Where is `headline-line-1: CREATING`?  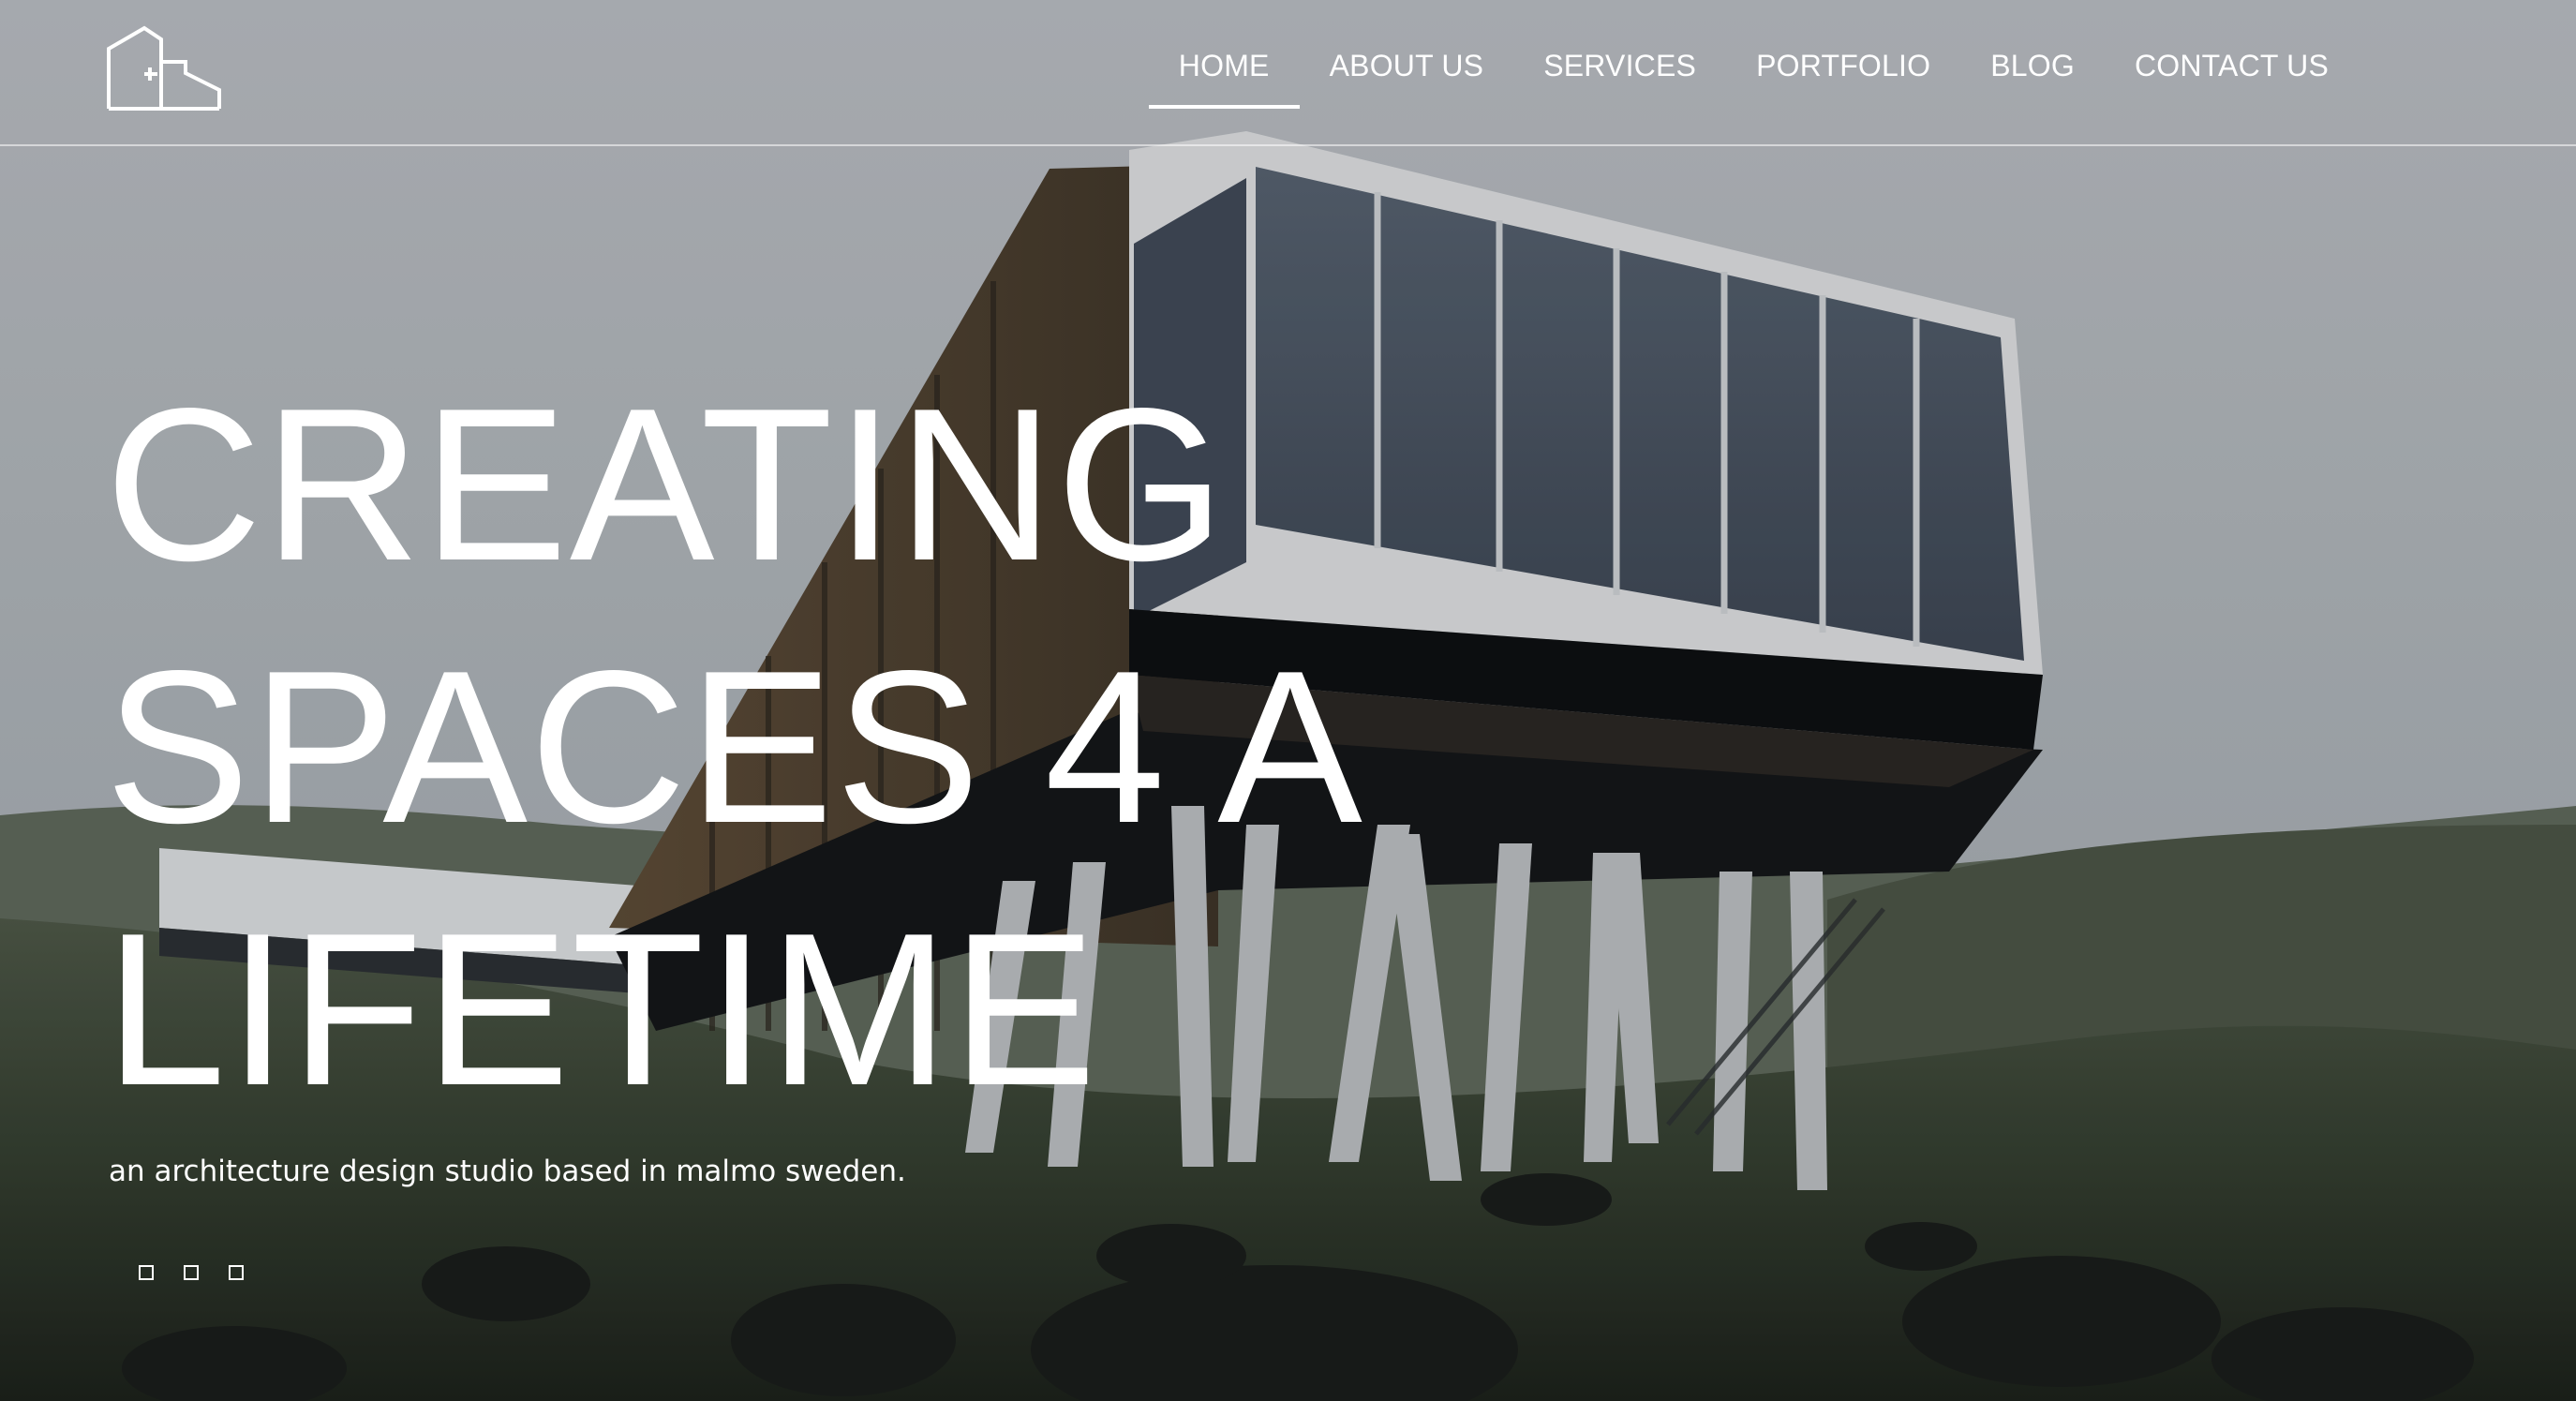
headline-line-1: CREATING is located at coordinates (666, 485).